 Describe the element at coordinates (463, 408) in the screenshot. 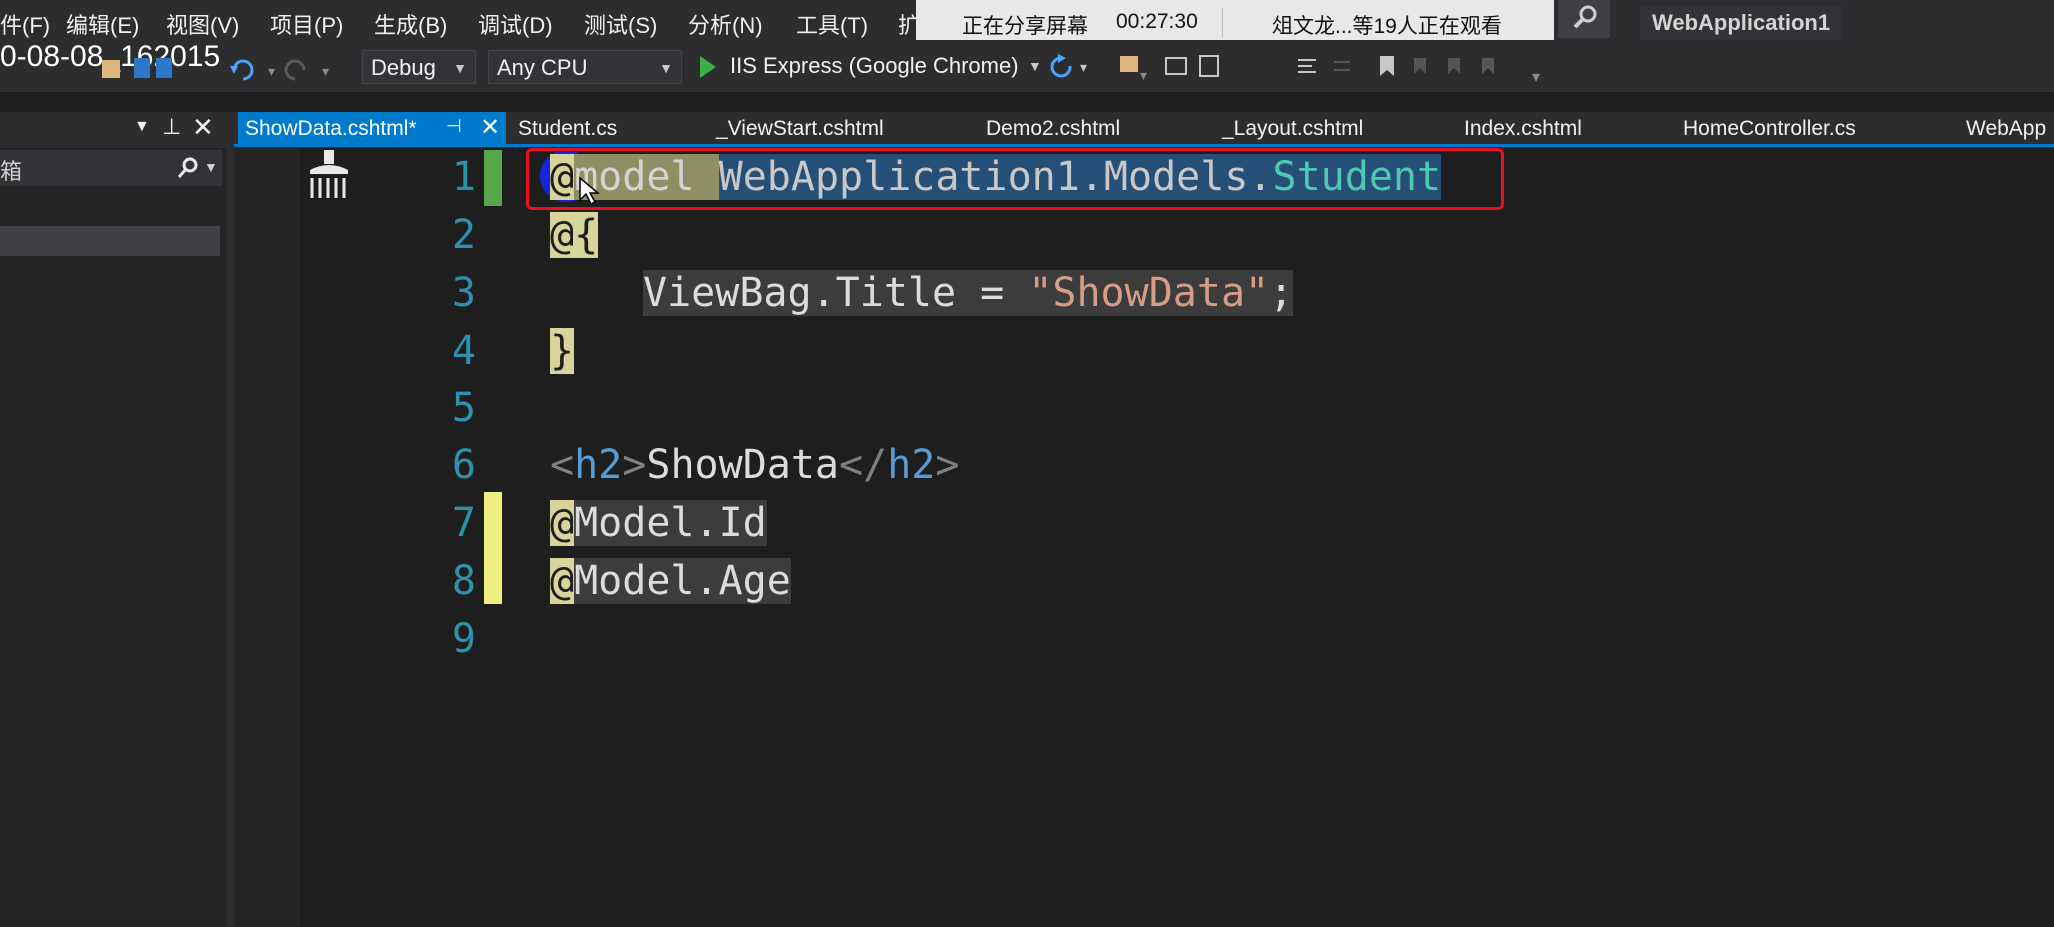

I see `line-number: 5` at that location.